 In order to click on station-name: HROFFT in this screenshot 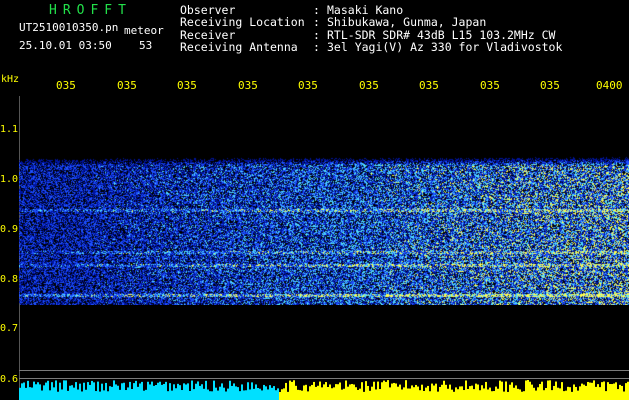, I will do `click(90, 10)`.